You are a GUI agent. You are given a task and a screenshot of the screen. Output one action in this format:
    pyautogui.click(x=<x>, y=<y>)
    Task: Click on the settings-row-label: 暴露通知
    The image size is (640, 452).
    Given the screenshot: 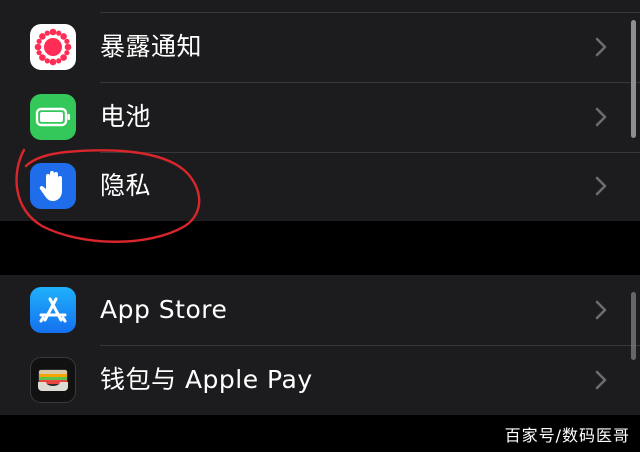 What is the action you would take?
    pyautogui.click(x=151, y=46)
    